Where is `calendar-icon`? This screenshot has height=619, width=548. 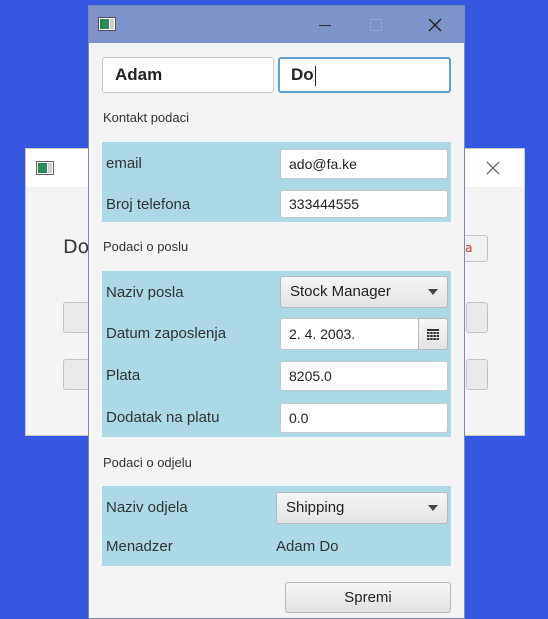 calendar-icon is located at coordinates (433, 334).